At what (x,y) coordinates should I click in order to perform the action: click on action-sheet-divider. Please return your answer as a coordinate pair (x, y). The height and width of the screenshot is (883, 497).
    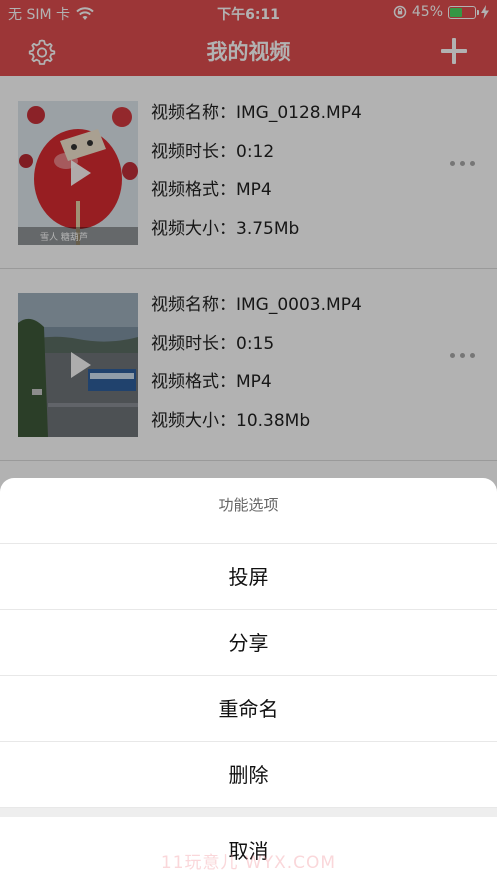
    Looking at the image, I should click on (248, 812).